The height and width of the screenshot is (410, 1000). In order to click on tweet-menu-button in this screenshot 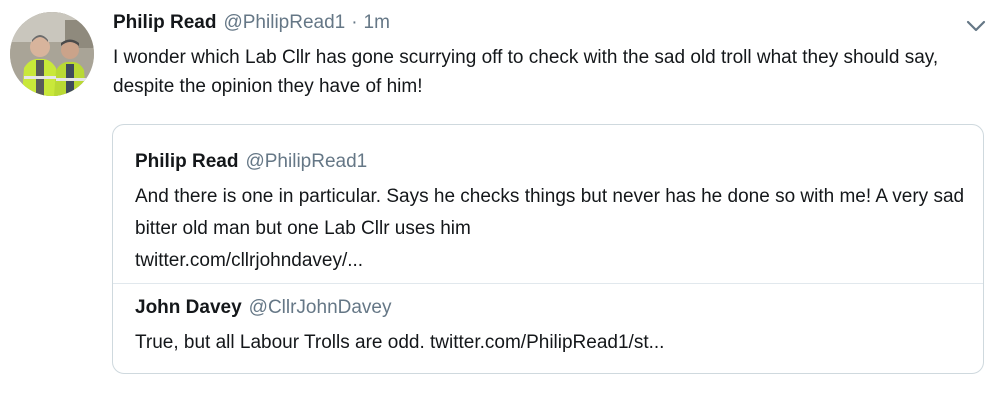, I will do `click(976, 26)`.